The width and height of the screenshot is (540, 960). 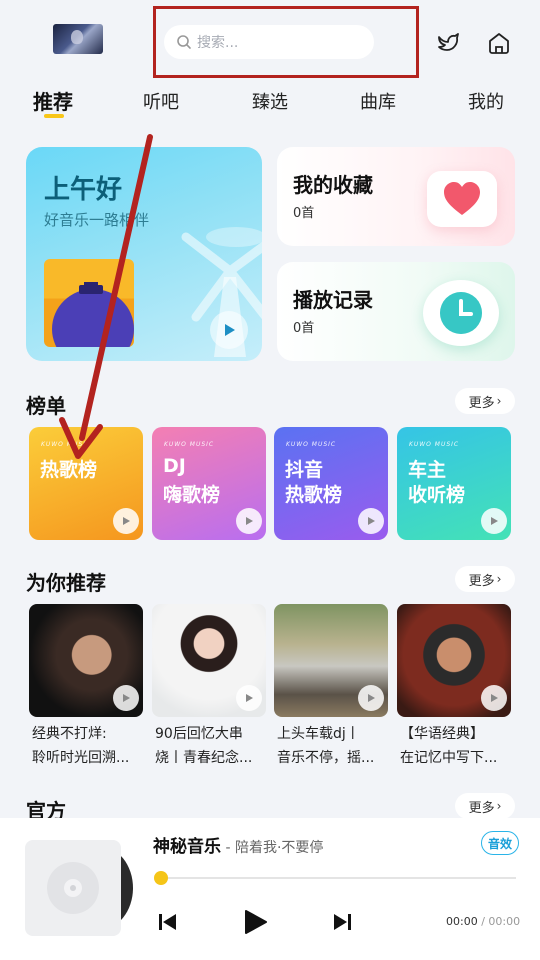 What do you see at coordinates (504, 921) in the screenshot?
I see `total-time: 00:00` at bounding box center [504, 921].